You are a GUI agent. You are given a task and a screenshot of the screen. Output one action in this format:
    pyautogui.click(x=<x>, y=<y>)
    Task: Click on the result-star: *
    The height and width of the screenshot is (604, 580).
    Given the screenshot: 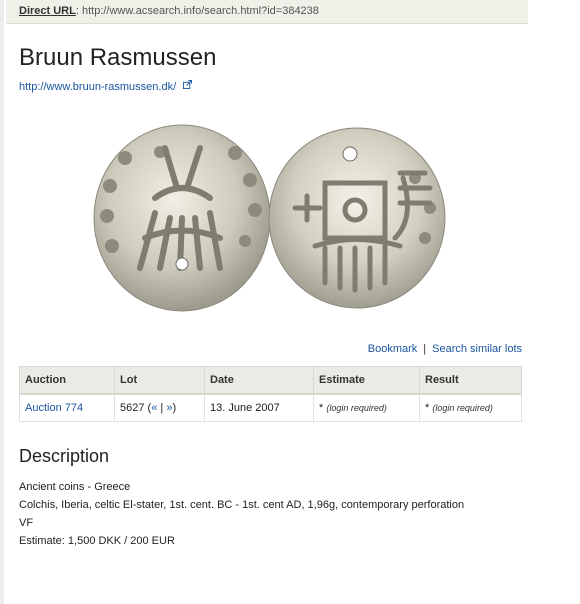 What is the action you would take?
    pyautogui.click(x=427, y=408)
    